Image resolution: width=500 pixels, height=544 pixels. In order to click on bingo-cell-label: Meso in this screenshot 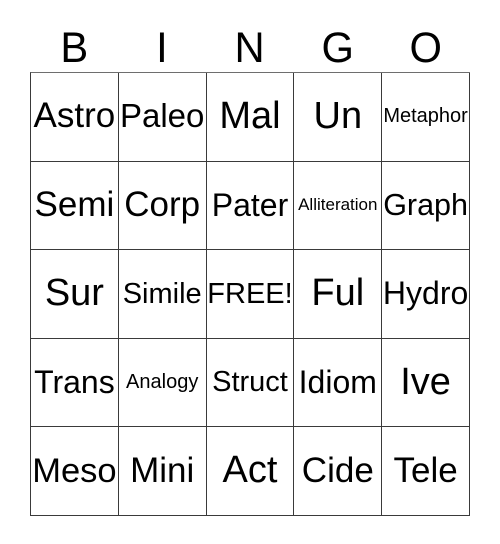, I will do `click(74, 471)`.